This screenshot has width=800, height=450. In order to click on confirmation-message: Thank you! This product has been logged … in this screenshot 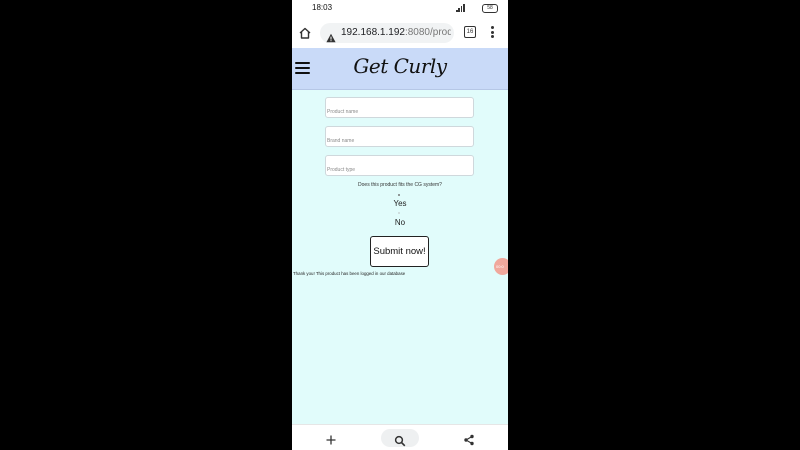, I will do `click(349, 273)`.